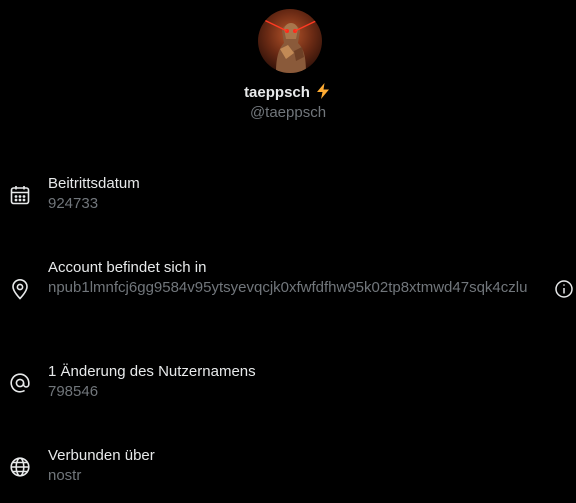 Image resolution: width=576 pixels, height=503 pixels. What do you see at coordinates (20, 289) in the screenshot?
I see `location-pin-icon` at bounding box center [20, 289].